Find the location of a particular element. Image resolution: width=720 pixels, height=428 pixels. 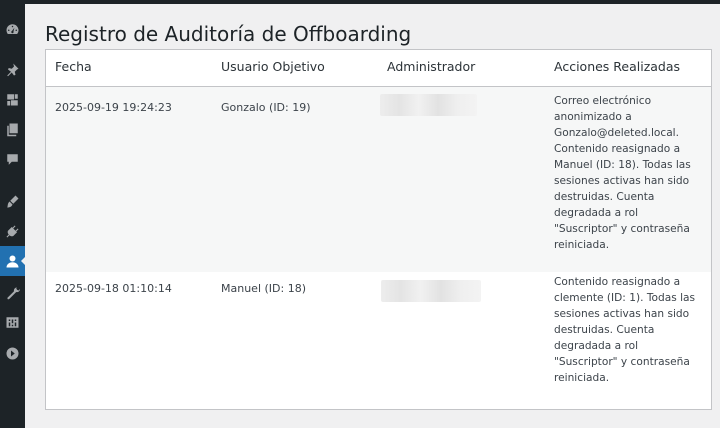

settings-icon is located at coordinates (12, 322).